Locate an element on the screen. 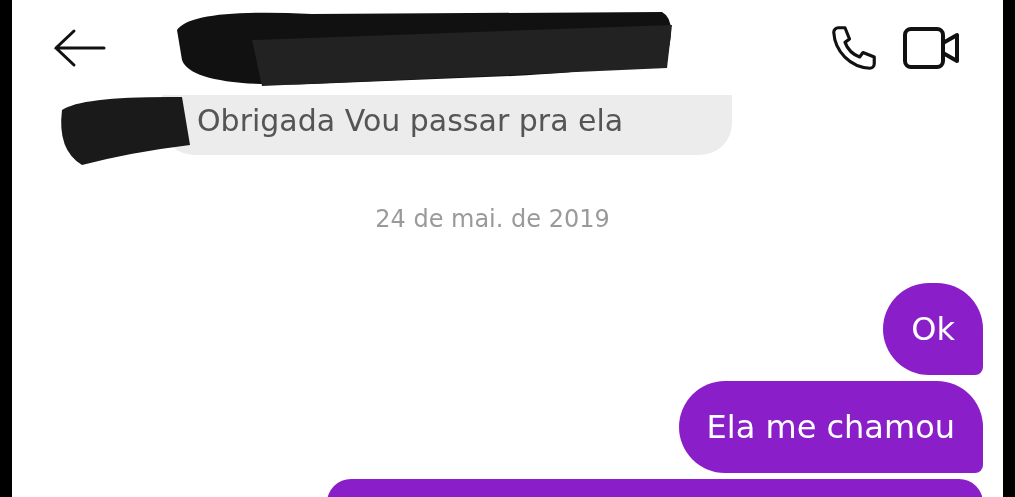 The image size is (1015, 497). message-bubble: Ela me chamou is located at coordinates (830, 427).